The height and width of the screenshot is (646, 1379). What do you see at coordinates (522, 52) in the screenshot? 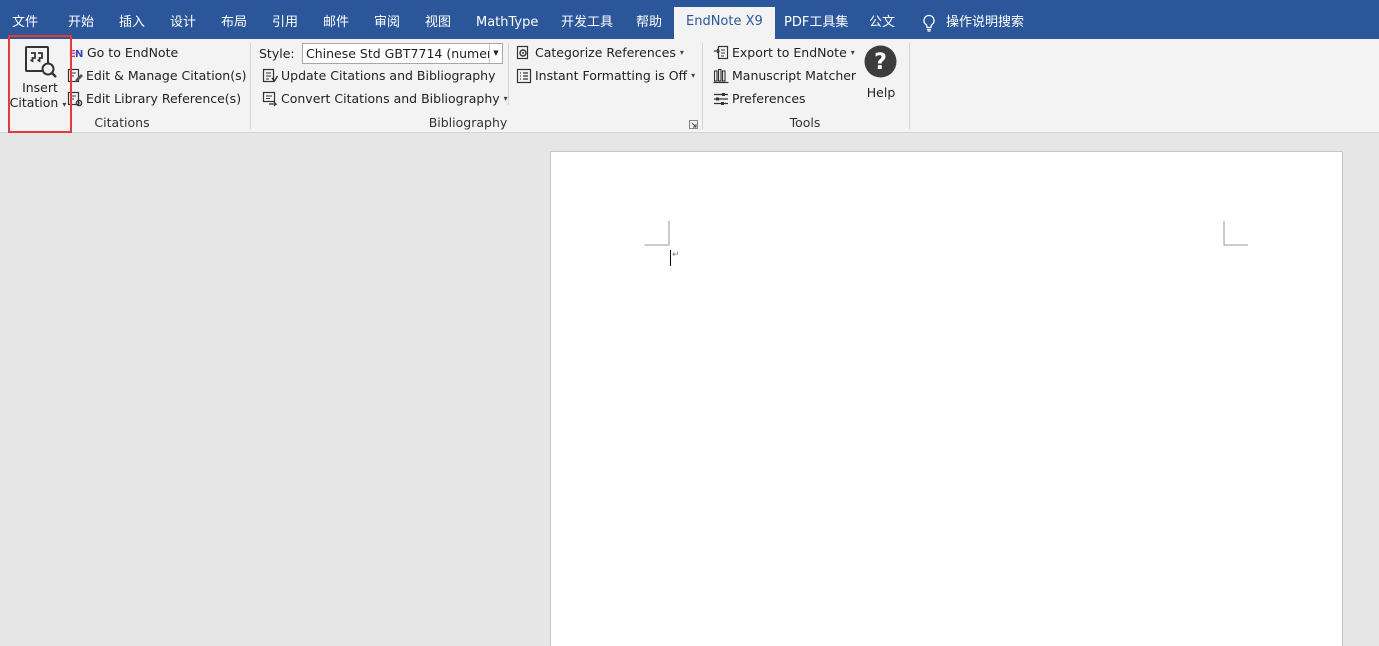
I see `categorize-gear-icon` at bounding box center [522, 52].